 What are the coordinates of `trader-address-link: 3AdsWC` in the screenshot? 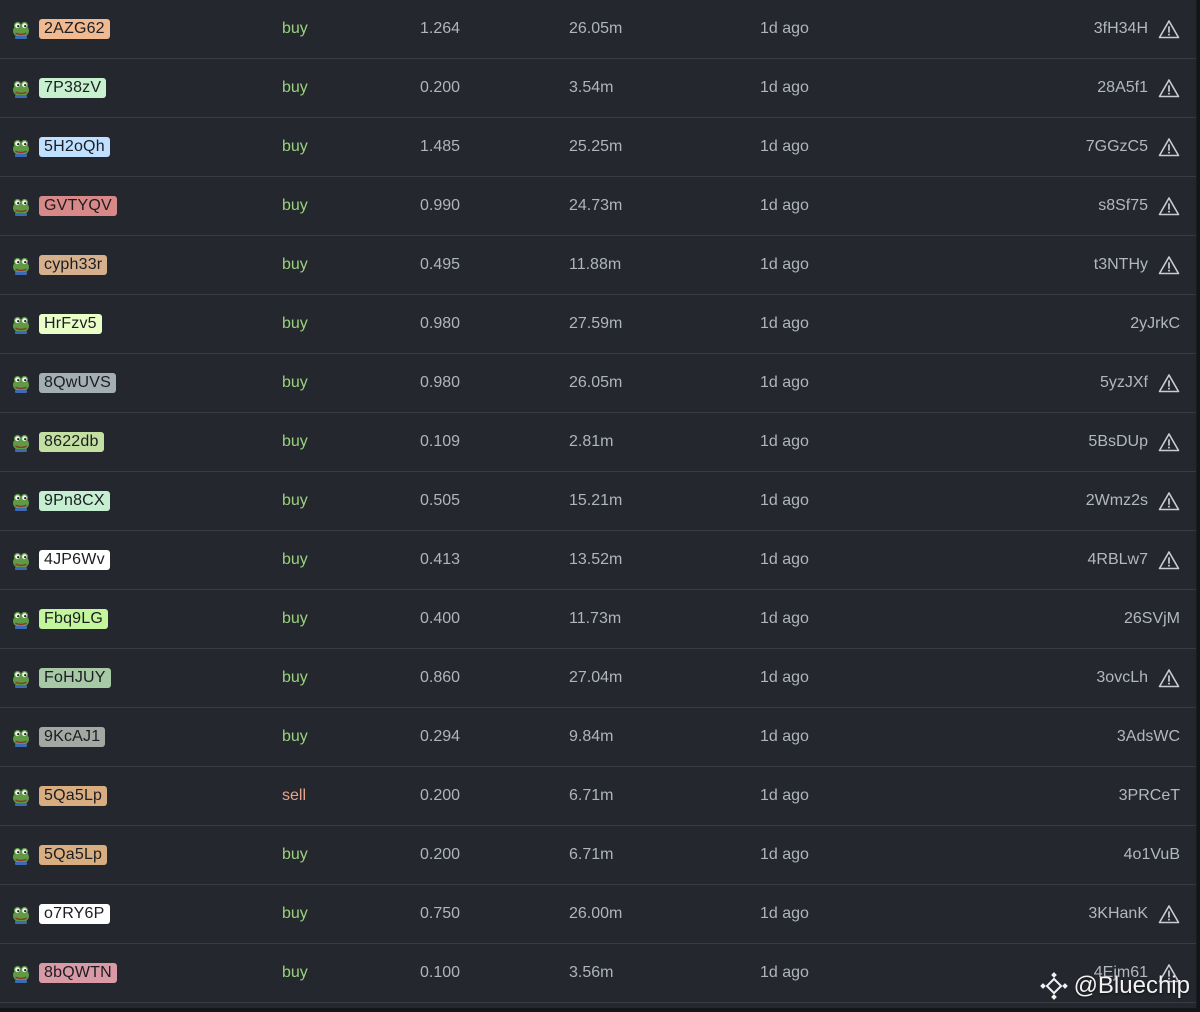 It's located at (1148, 737).